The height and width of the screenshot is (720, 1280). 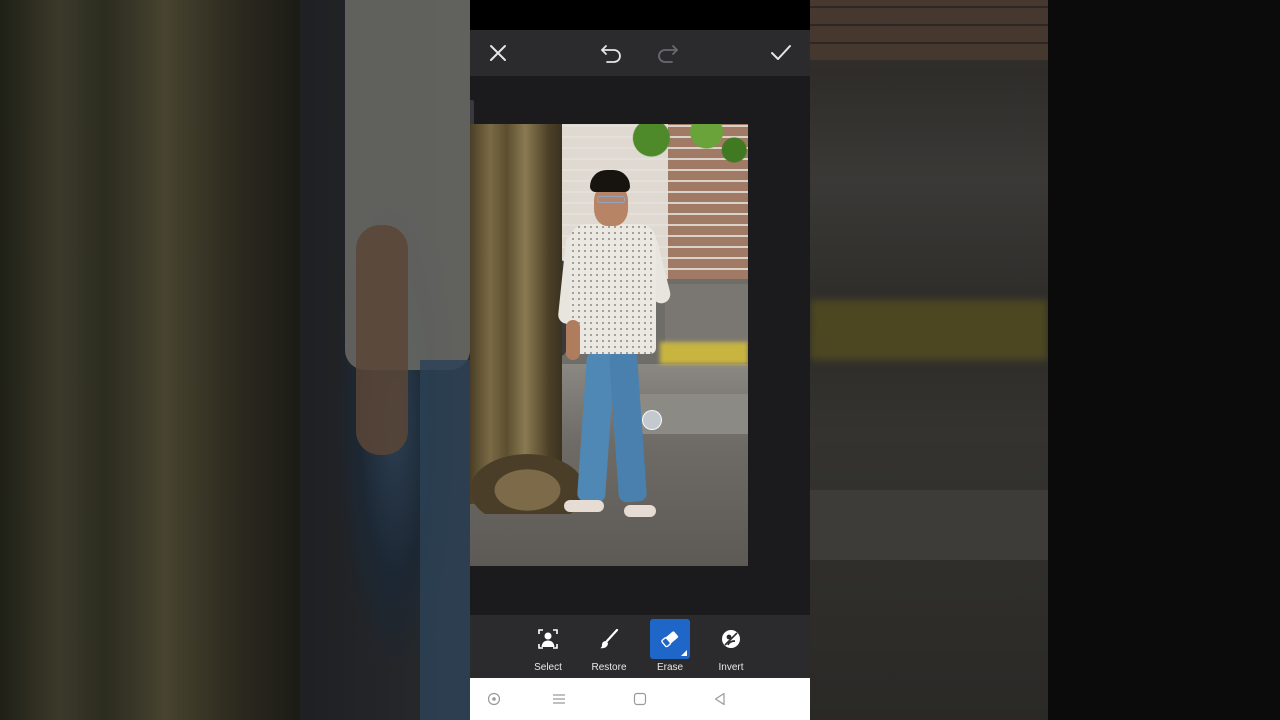 I want to click on background-brick-wall, so click(x=929, y=30).